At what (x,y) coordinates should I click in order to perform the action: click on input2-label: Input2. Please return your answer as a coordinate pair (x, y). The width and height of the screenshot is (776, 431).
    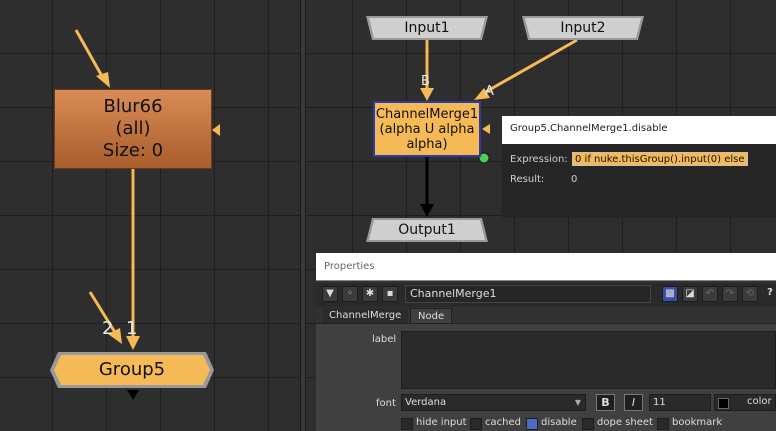
    Looking at the image, I should click on (583, 28).